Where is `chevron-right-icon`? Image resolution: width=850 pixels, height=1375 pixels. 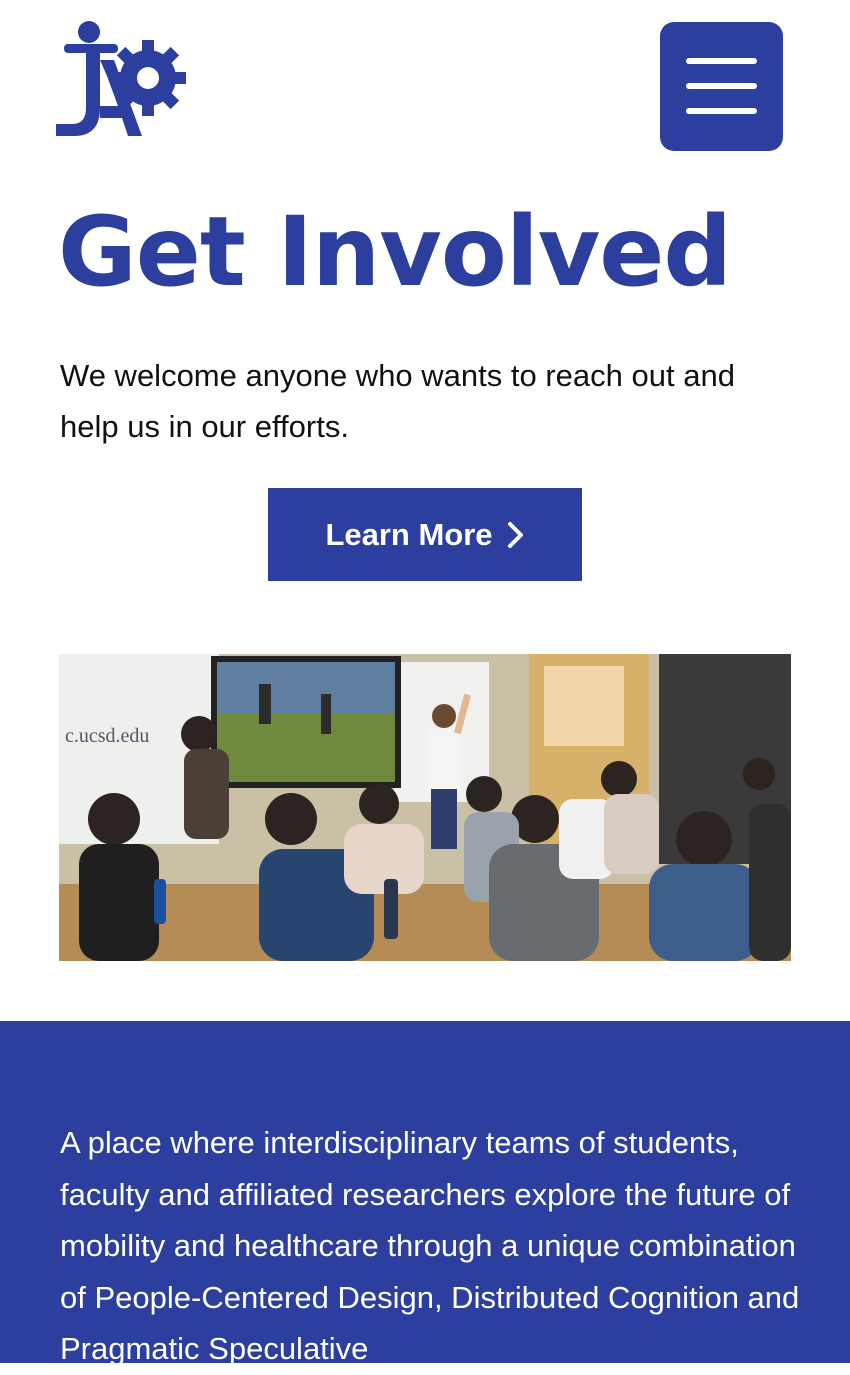 chevron-right-icon is located at coordinates (515, 534).